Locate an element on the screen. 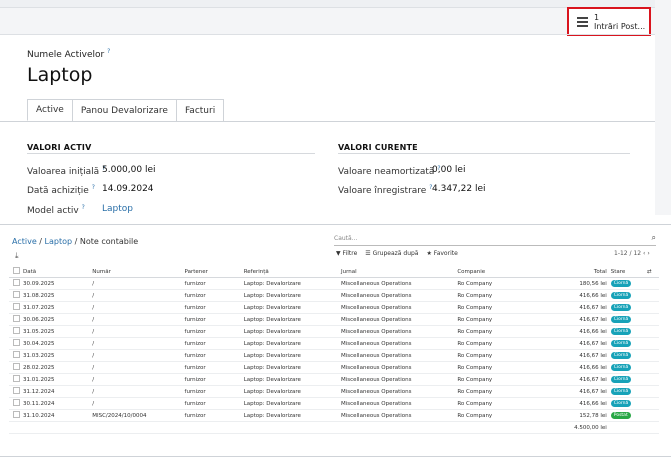 The image size is (671, 459). favorites-button: ★ Favorite is located at coordinates (442, 253).